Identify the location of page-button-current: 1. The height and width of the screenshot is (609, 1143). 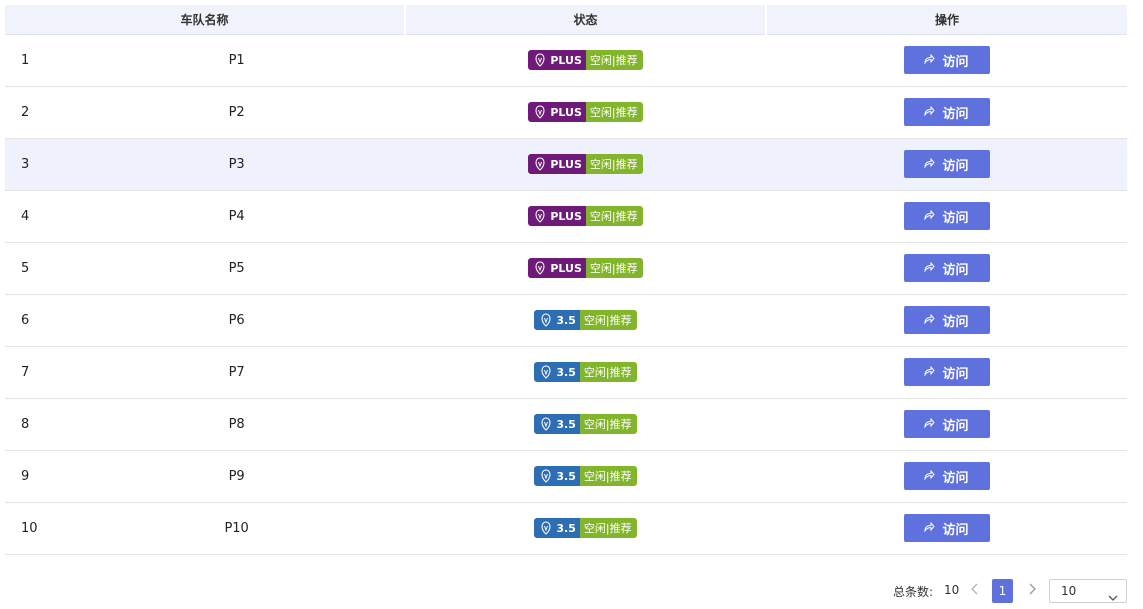
(1002, 591).